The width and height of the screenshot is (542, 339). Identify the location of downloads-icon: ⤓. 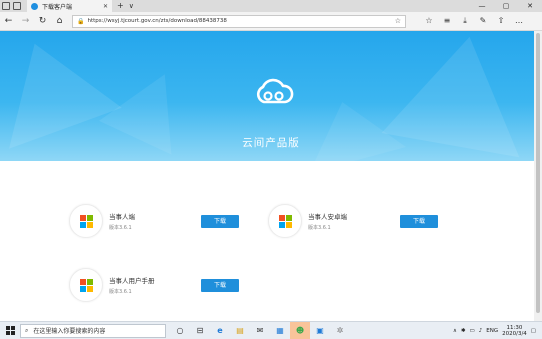
(465, 21).